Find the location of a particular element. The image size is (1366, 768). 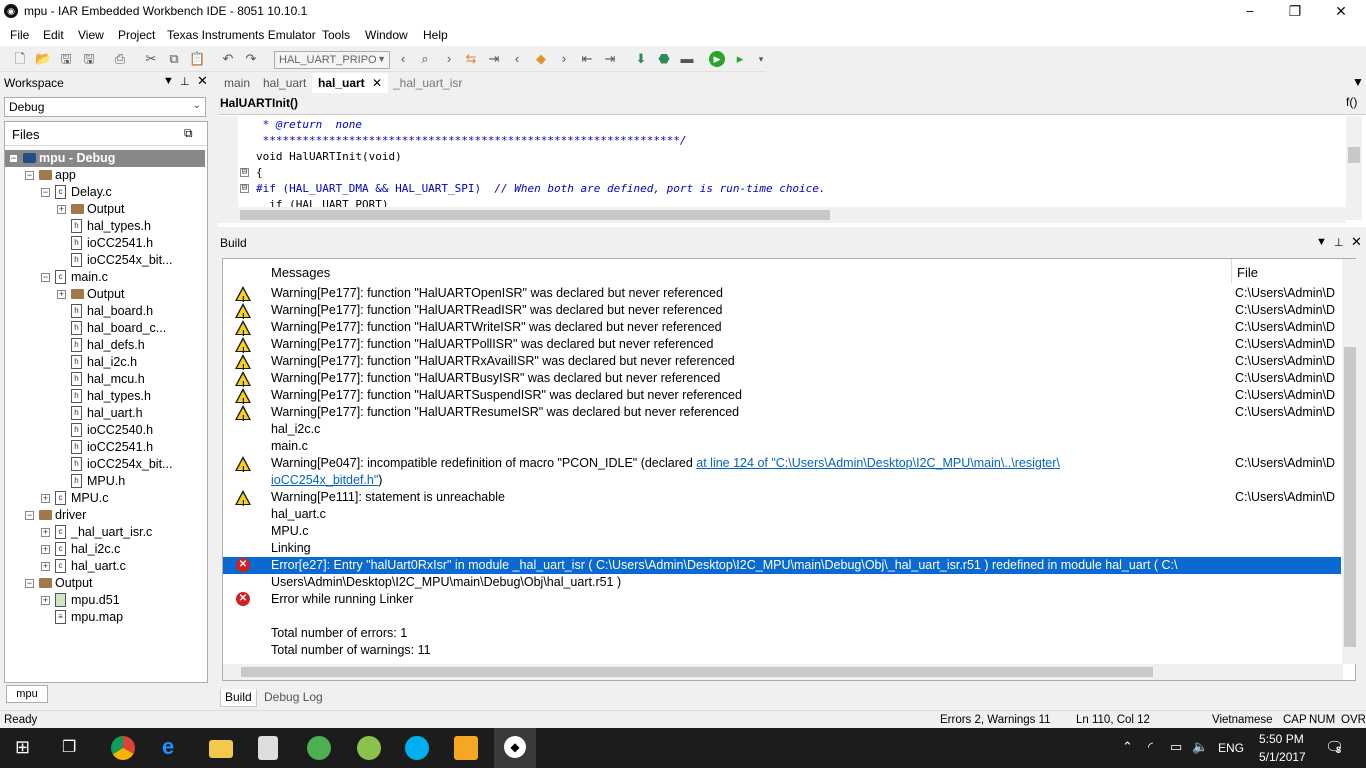

undo-icon: ↶ is located at coordinates (228, 59).